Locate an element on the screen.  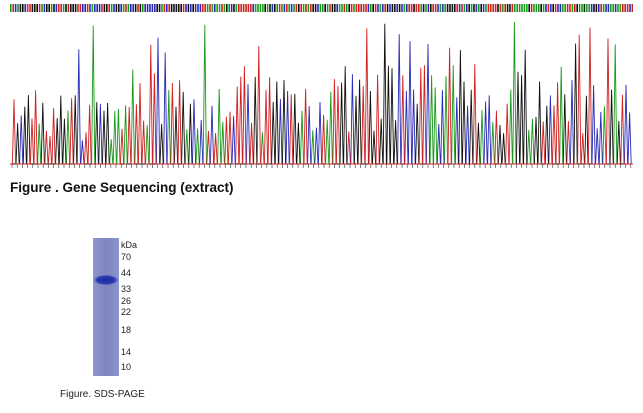
molecular-weight-unit-label: kDa is located at coordinates (129, 245).